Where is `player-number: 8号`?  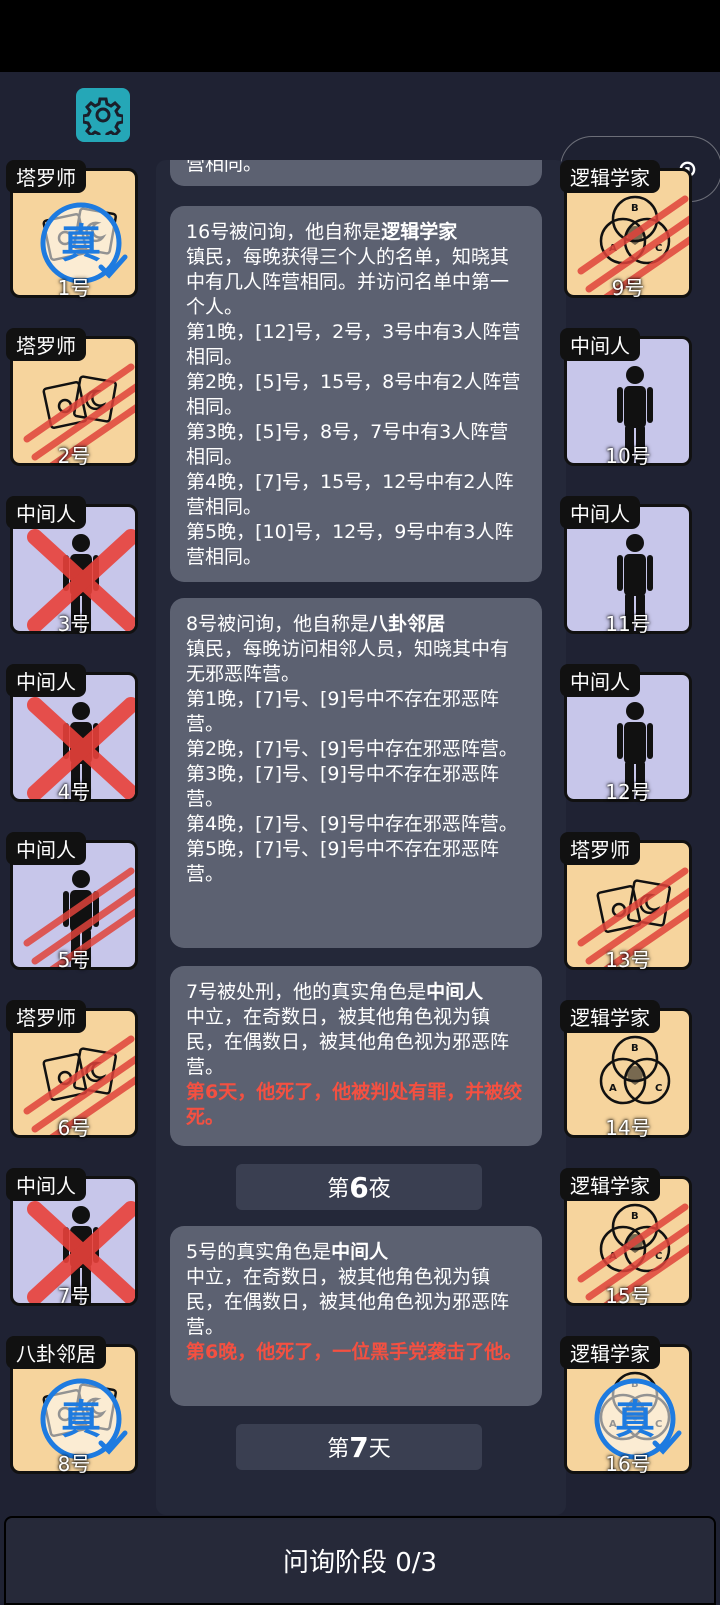 player-number: 8号 is located at coordinates (74, 1464).